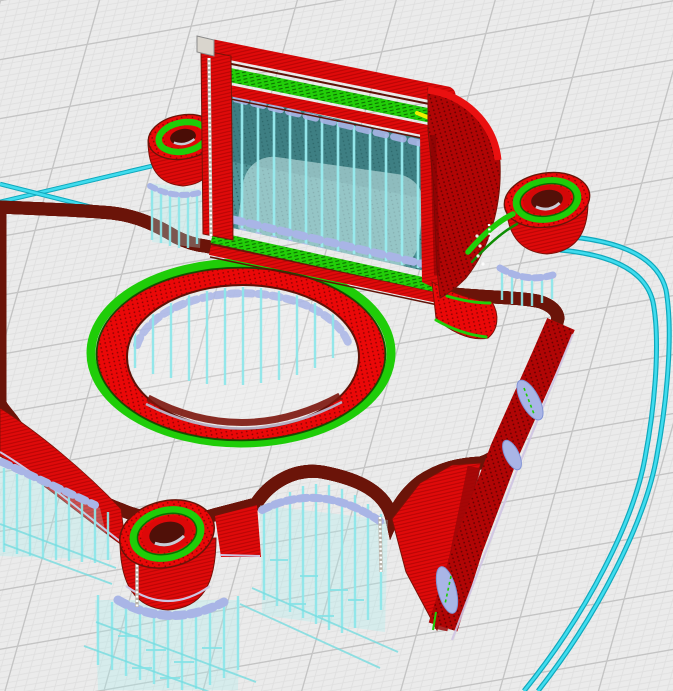  What do you see at coordinates (240, 555) in the screenshot?
I see `wall-base-line` at bounding box center [240, 555].